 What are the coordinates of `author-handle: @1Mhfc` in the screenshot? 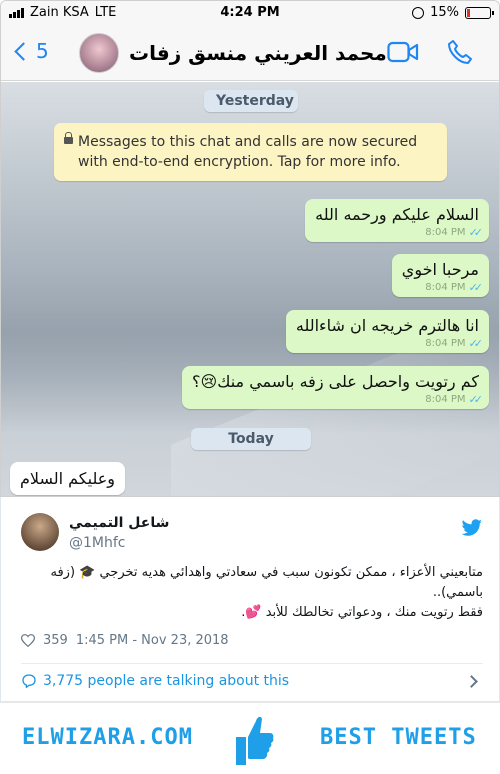 It's located at (97, 543).